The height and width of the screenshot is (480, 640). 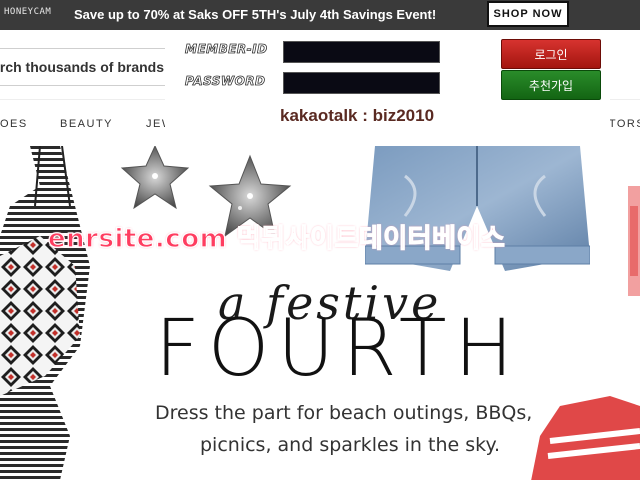 I want to click on hero-subline-2: picnics, and sparkles in the sky., so click(x=350, y=445).